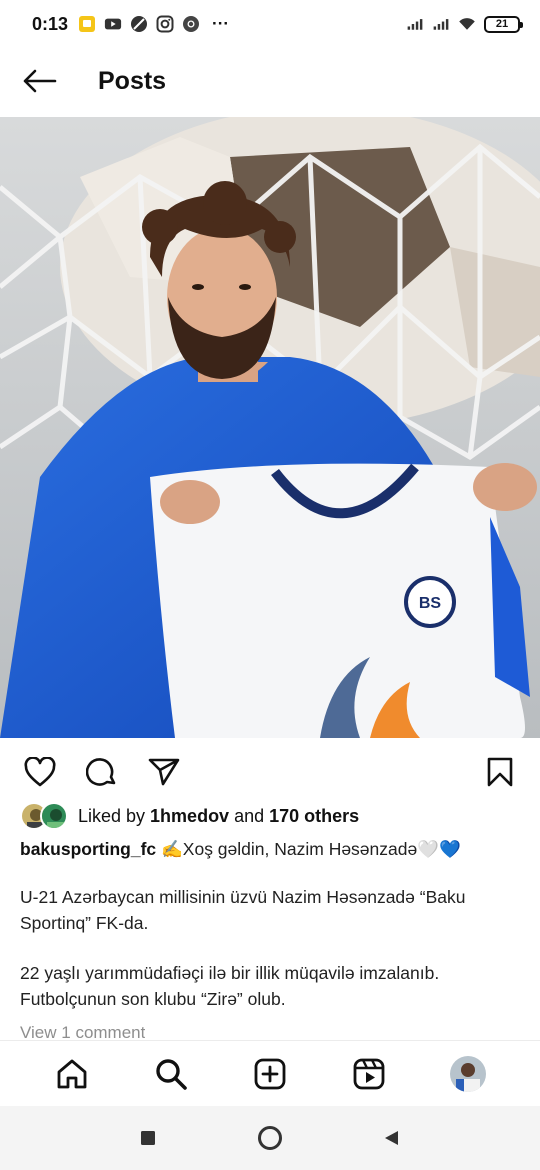 The width and height of the screenshot is (540, 1170). I want to click on nav-profile, so click(468, 1074).